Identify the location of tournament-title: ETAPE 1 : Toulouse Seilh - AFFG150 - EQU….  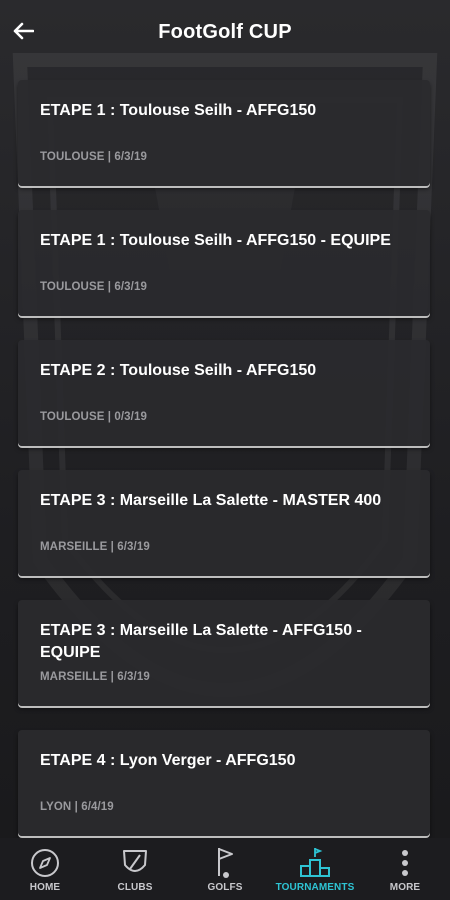
(215, 240).